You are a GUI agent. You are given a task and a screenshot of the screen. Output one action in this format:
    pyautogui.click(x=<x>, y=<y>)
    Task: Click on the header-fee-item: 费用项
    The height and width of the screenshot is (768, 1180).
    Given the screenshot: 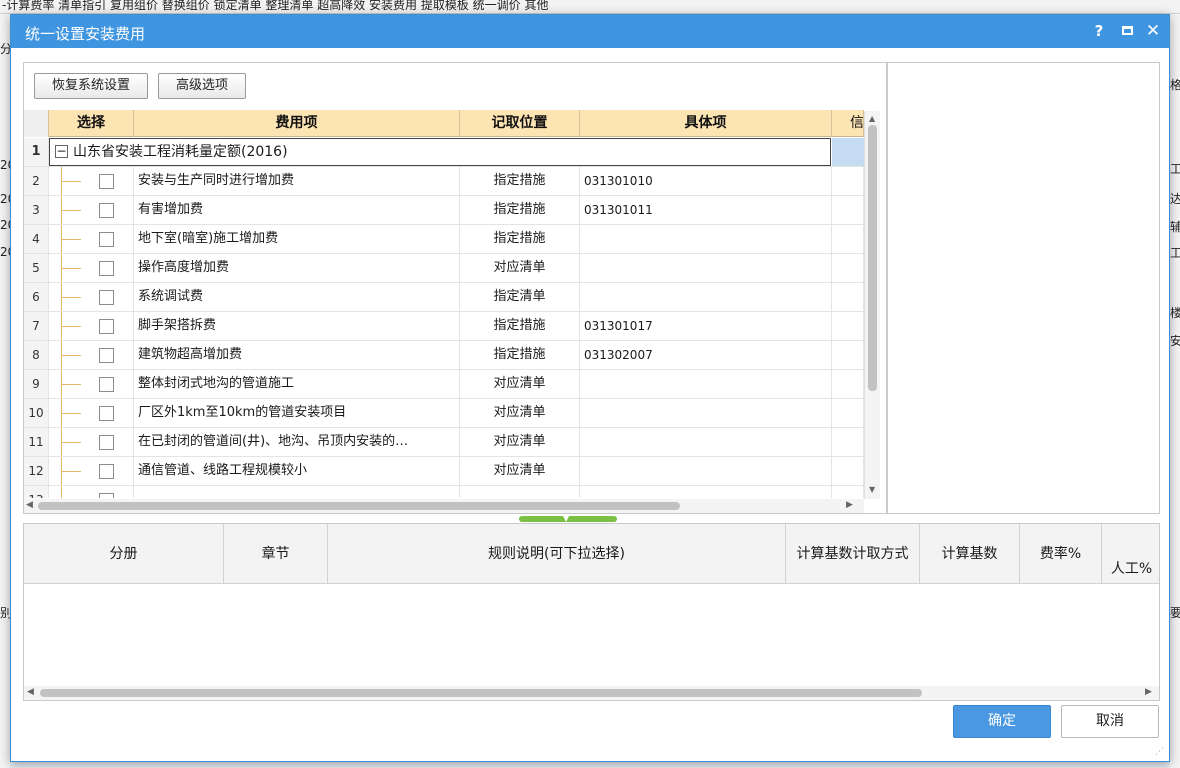 What is the action you would take?
    pyautogui.click(x=297, y=123)
    